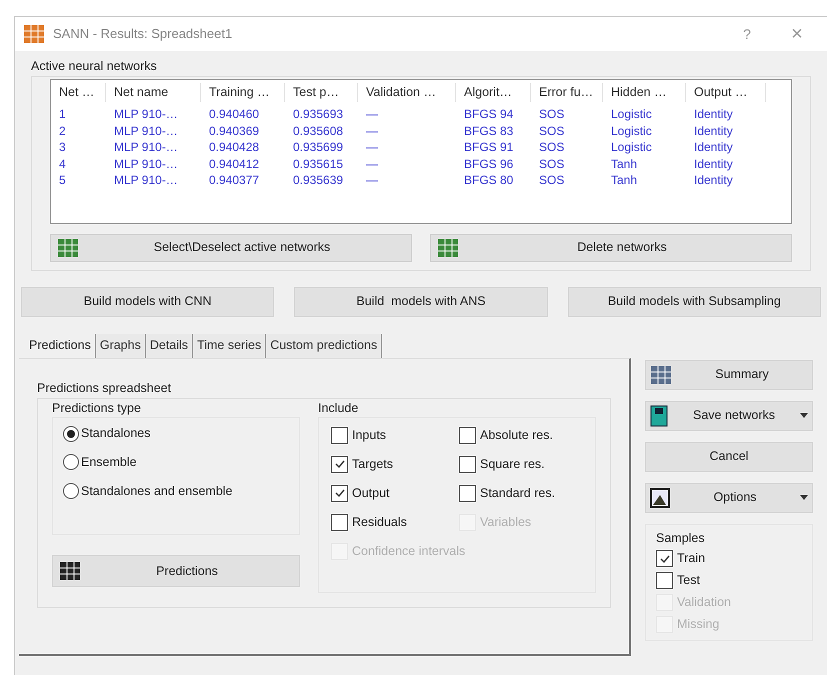 The image size is (827, 675). Describe the element at coordinates (488, 147) in the screenshot. I see `table-cell-text: BFGS 91` at that location.